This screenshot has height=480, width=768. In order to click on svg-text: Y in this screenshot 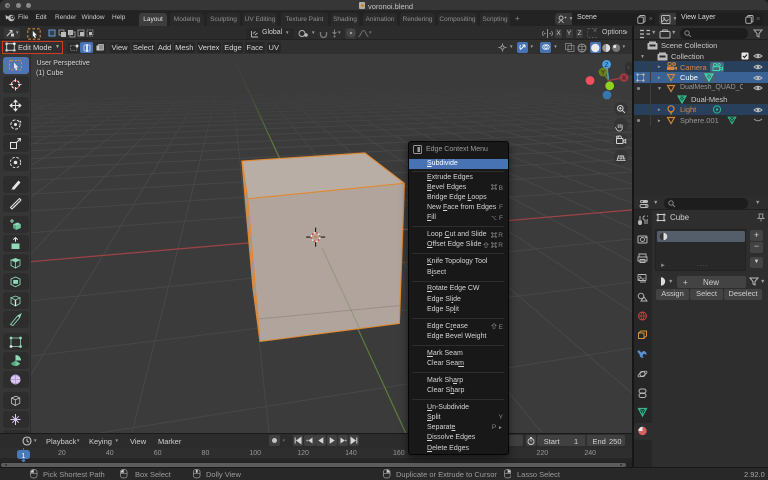, I will do `click(603, 73)`.